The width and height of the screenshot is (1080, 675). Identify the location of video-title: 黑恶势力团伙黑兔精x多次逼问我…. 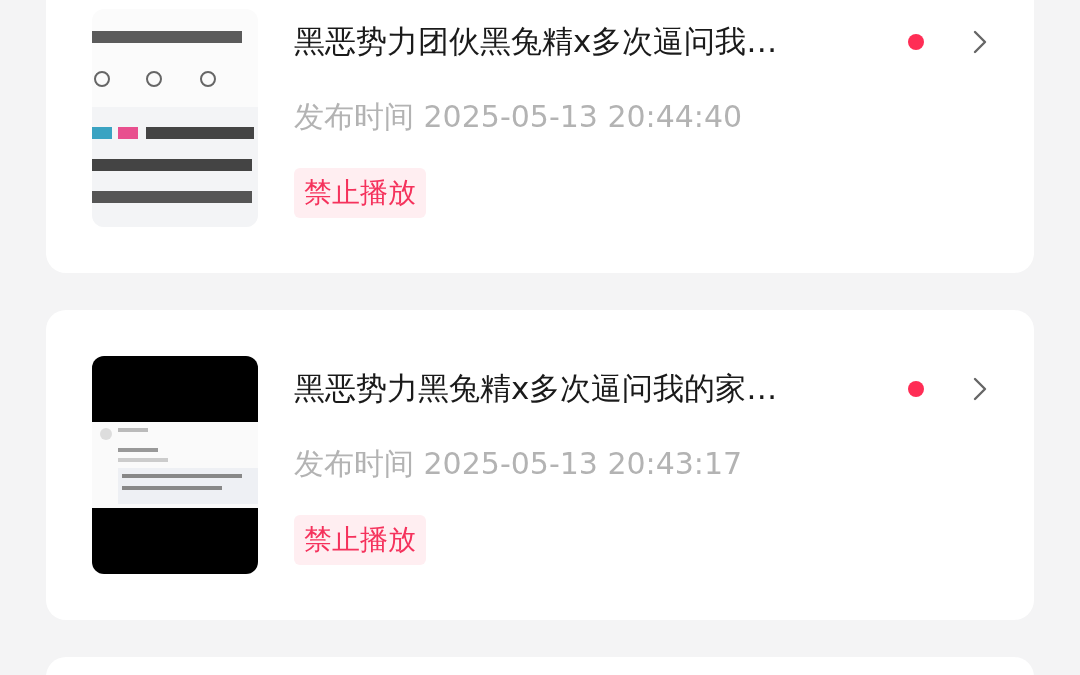
(536, 41).